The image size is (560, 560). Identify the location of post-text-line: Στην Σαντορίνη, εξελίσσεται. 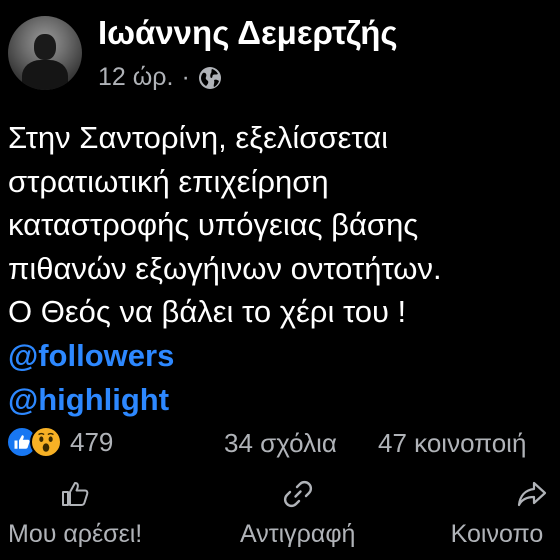
(198, 137).